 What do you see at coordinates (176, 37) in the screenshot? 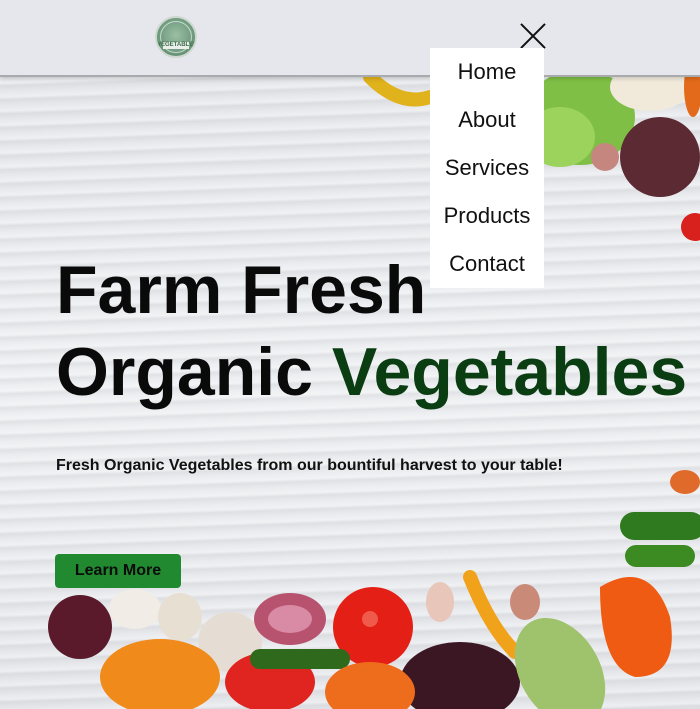
I see `logo: VEGETABLES` at bounding box center [176, 37].